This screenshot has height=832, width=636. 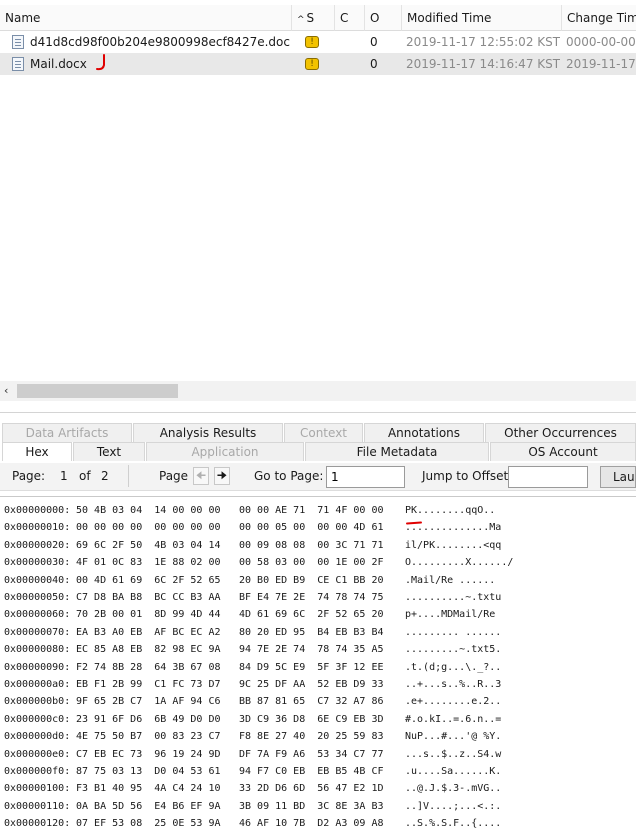 What do you see at coordinates (311, 771) in the screenshot?
I see `hex-bytes-high: 94 F7 C0 EB EB B5 4B CF` at bounding box center [311, 771].